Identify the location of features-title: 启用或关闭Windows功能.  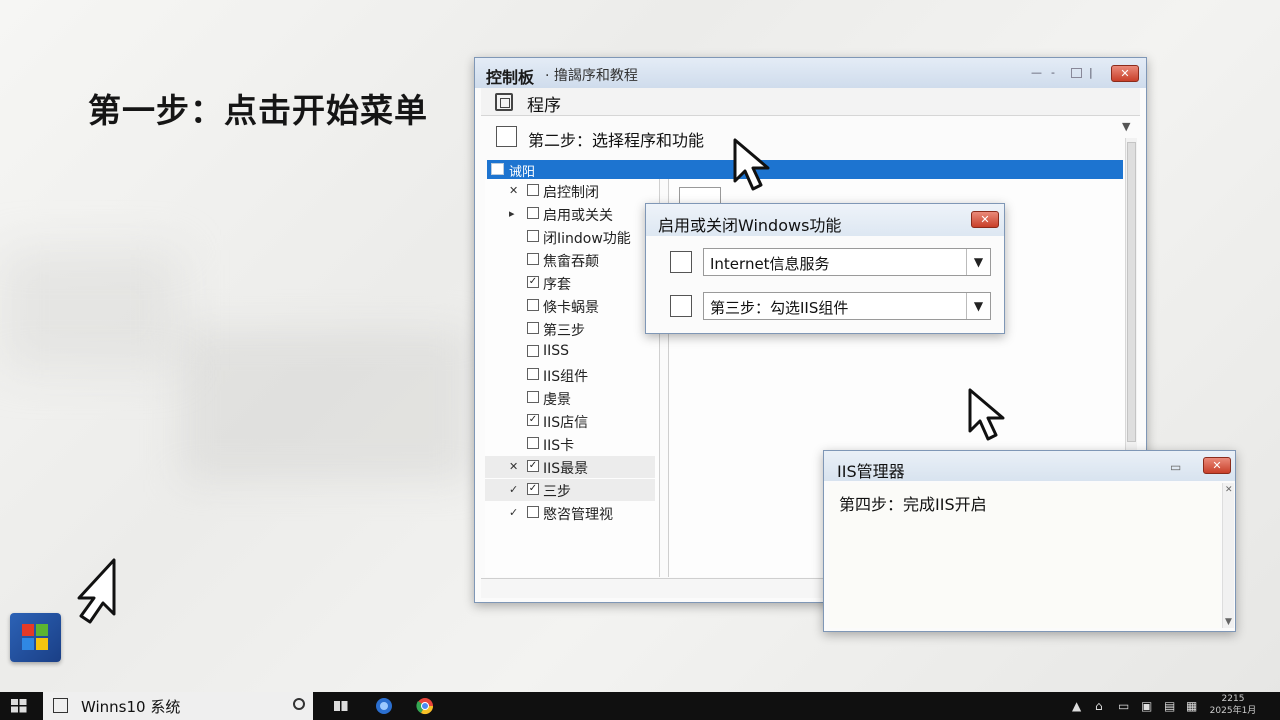
(750, 225).